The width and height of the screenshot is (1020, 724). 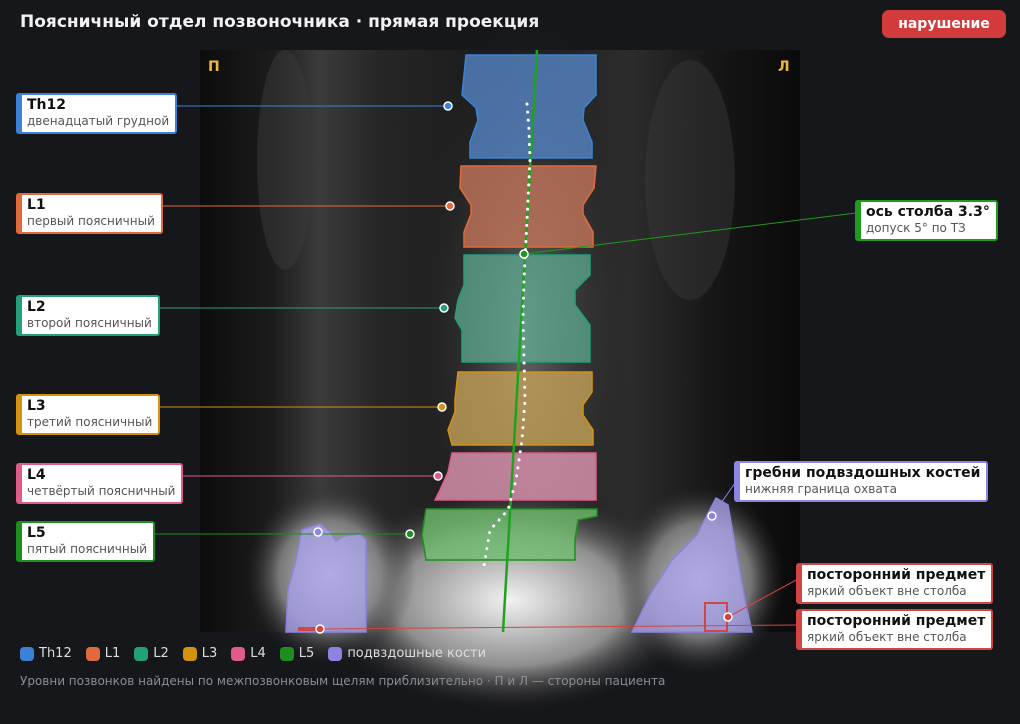 I want to click on legend-label: L2, so click(x=161, y=653).